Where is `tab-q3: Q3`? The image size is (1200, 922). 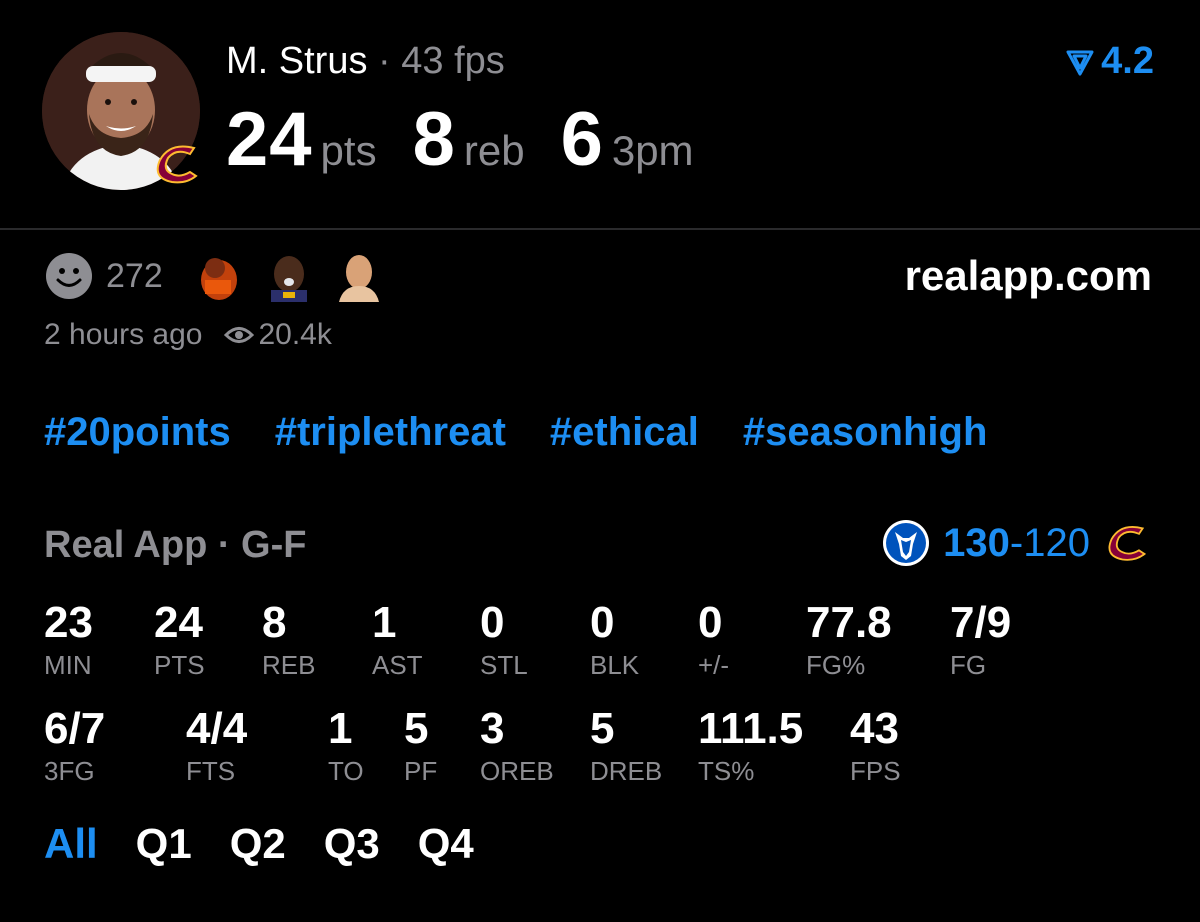
tab-q3: Q3 is located at coordinates (352, 844).